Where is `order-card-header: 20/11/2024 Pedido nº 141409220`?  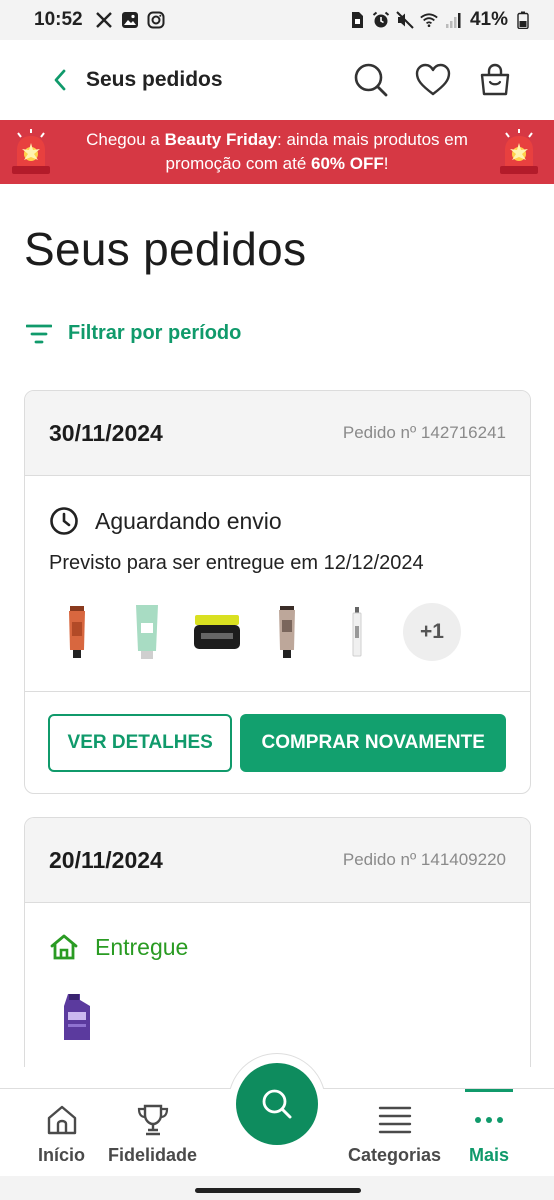
order-card-header: 20/11/2024 Pedido nº 141409220 is located at coordinates (277, 860).